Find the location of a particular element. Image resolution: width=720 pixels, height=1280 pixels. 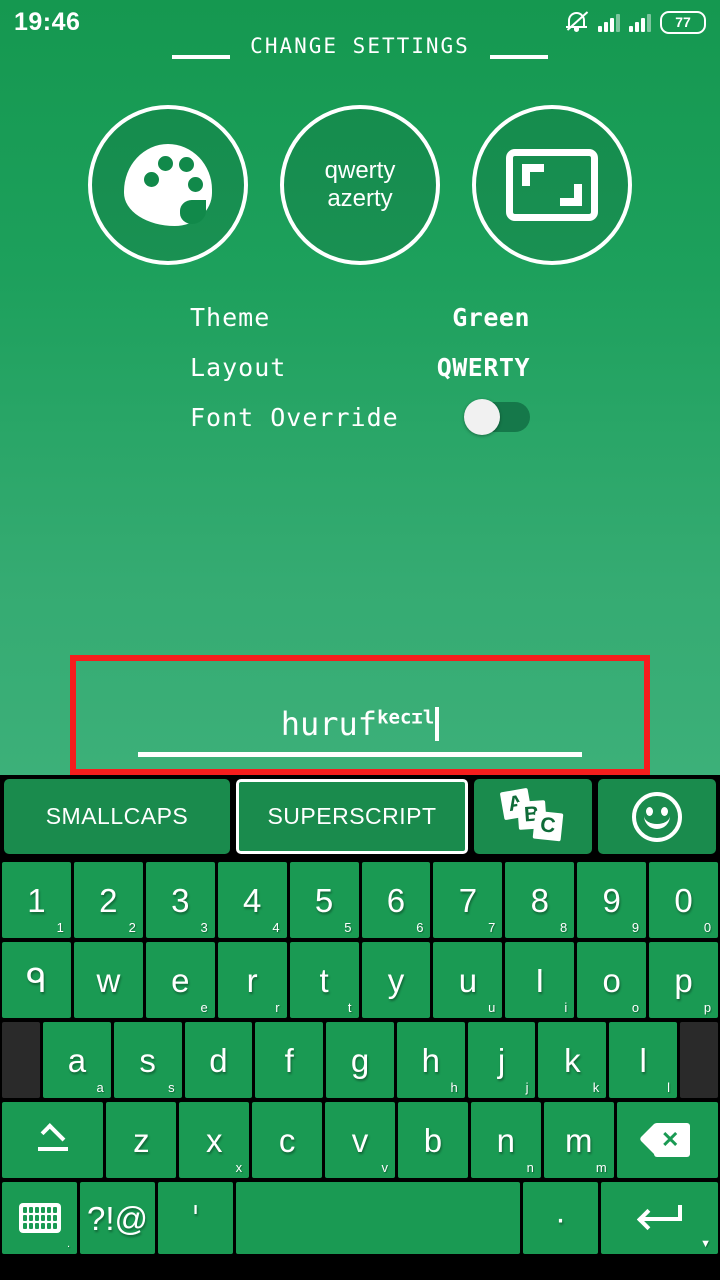

switch-keyboard-hint: . is located at coordinates (68, 1244).